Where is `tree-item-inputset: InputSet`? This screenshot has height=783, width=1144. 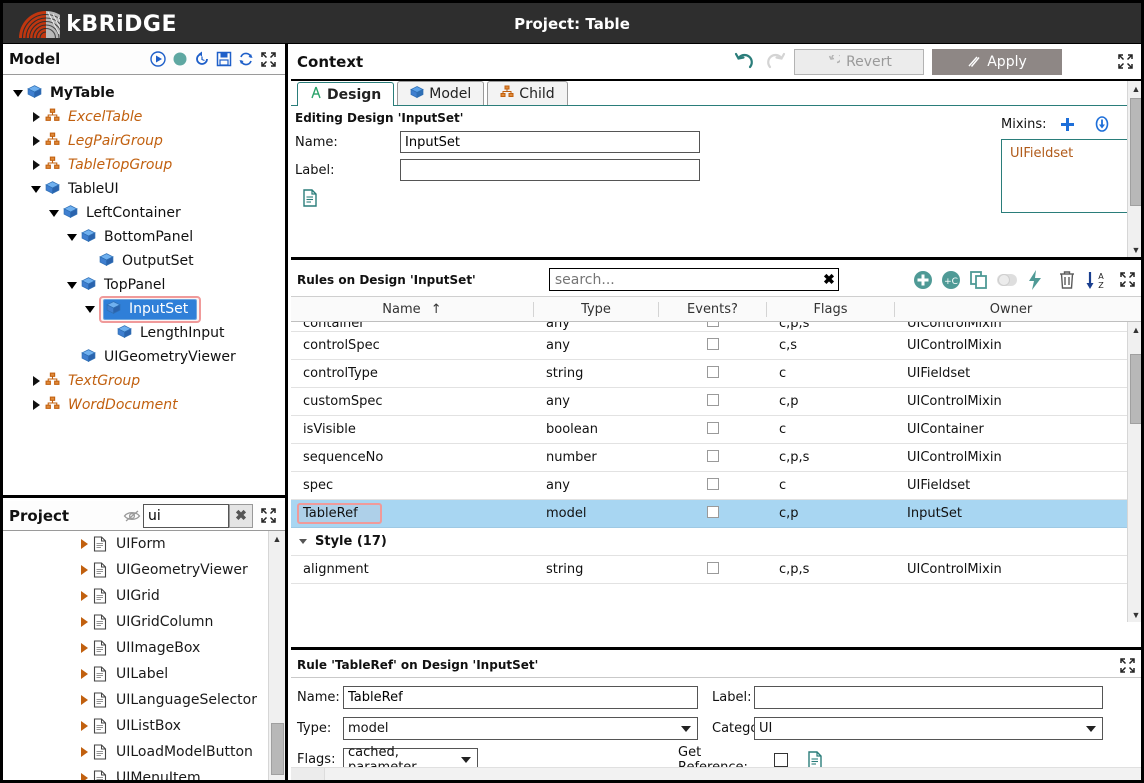
tree-item-inputset: InputSet is located at coordinates (144, 309).